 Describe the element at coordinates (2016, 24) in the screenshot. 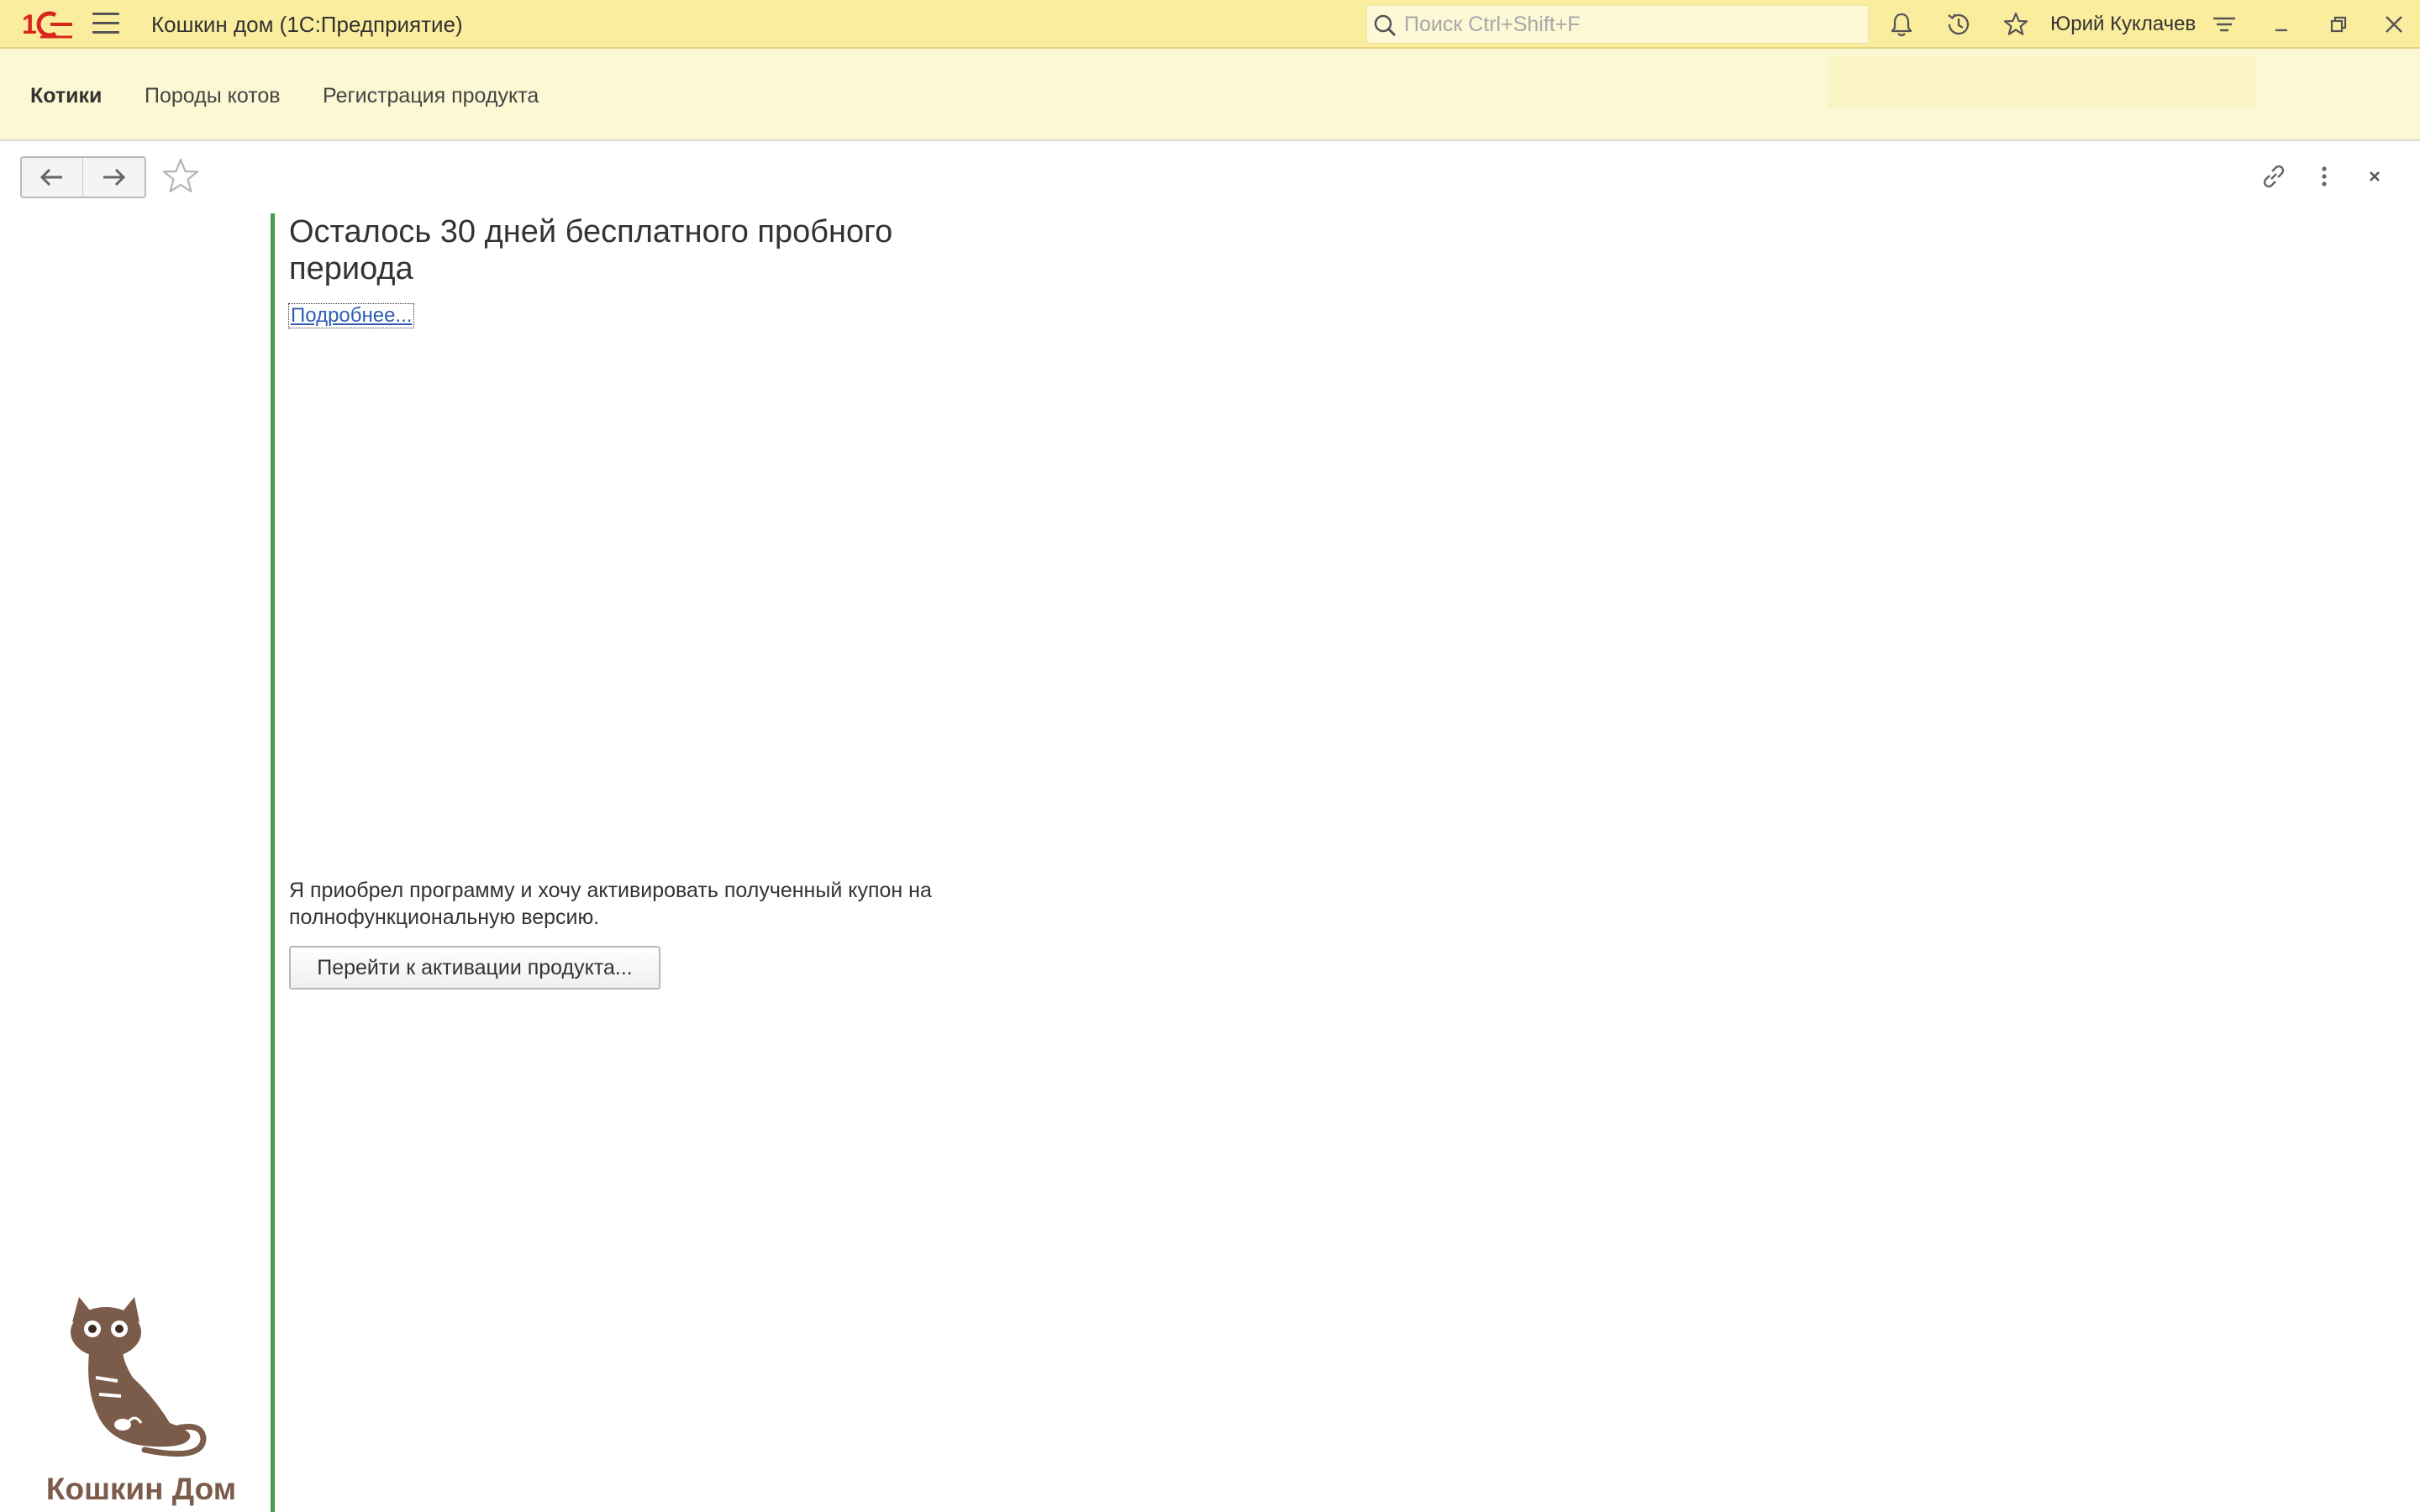

I see `favorites-star-icon` at that location.